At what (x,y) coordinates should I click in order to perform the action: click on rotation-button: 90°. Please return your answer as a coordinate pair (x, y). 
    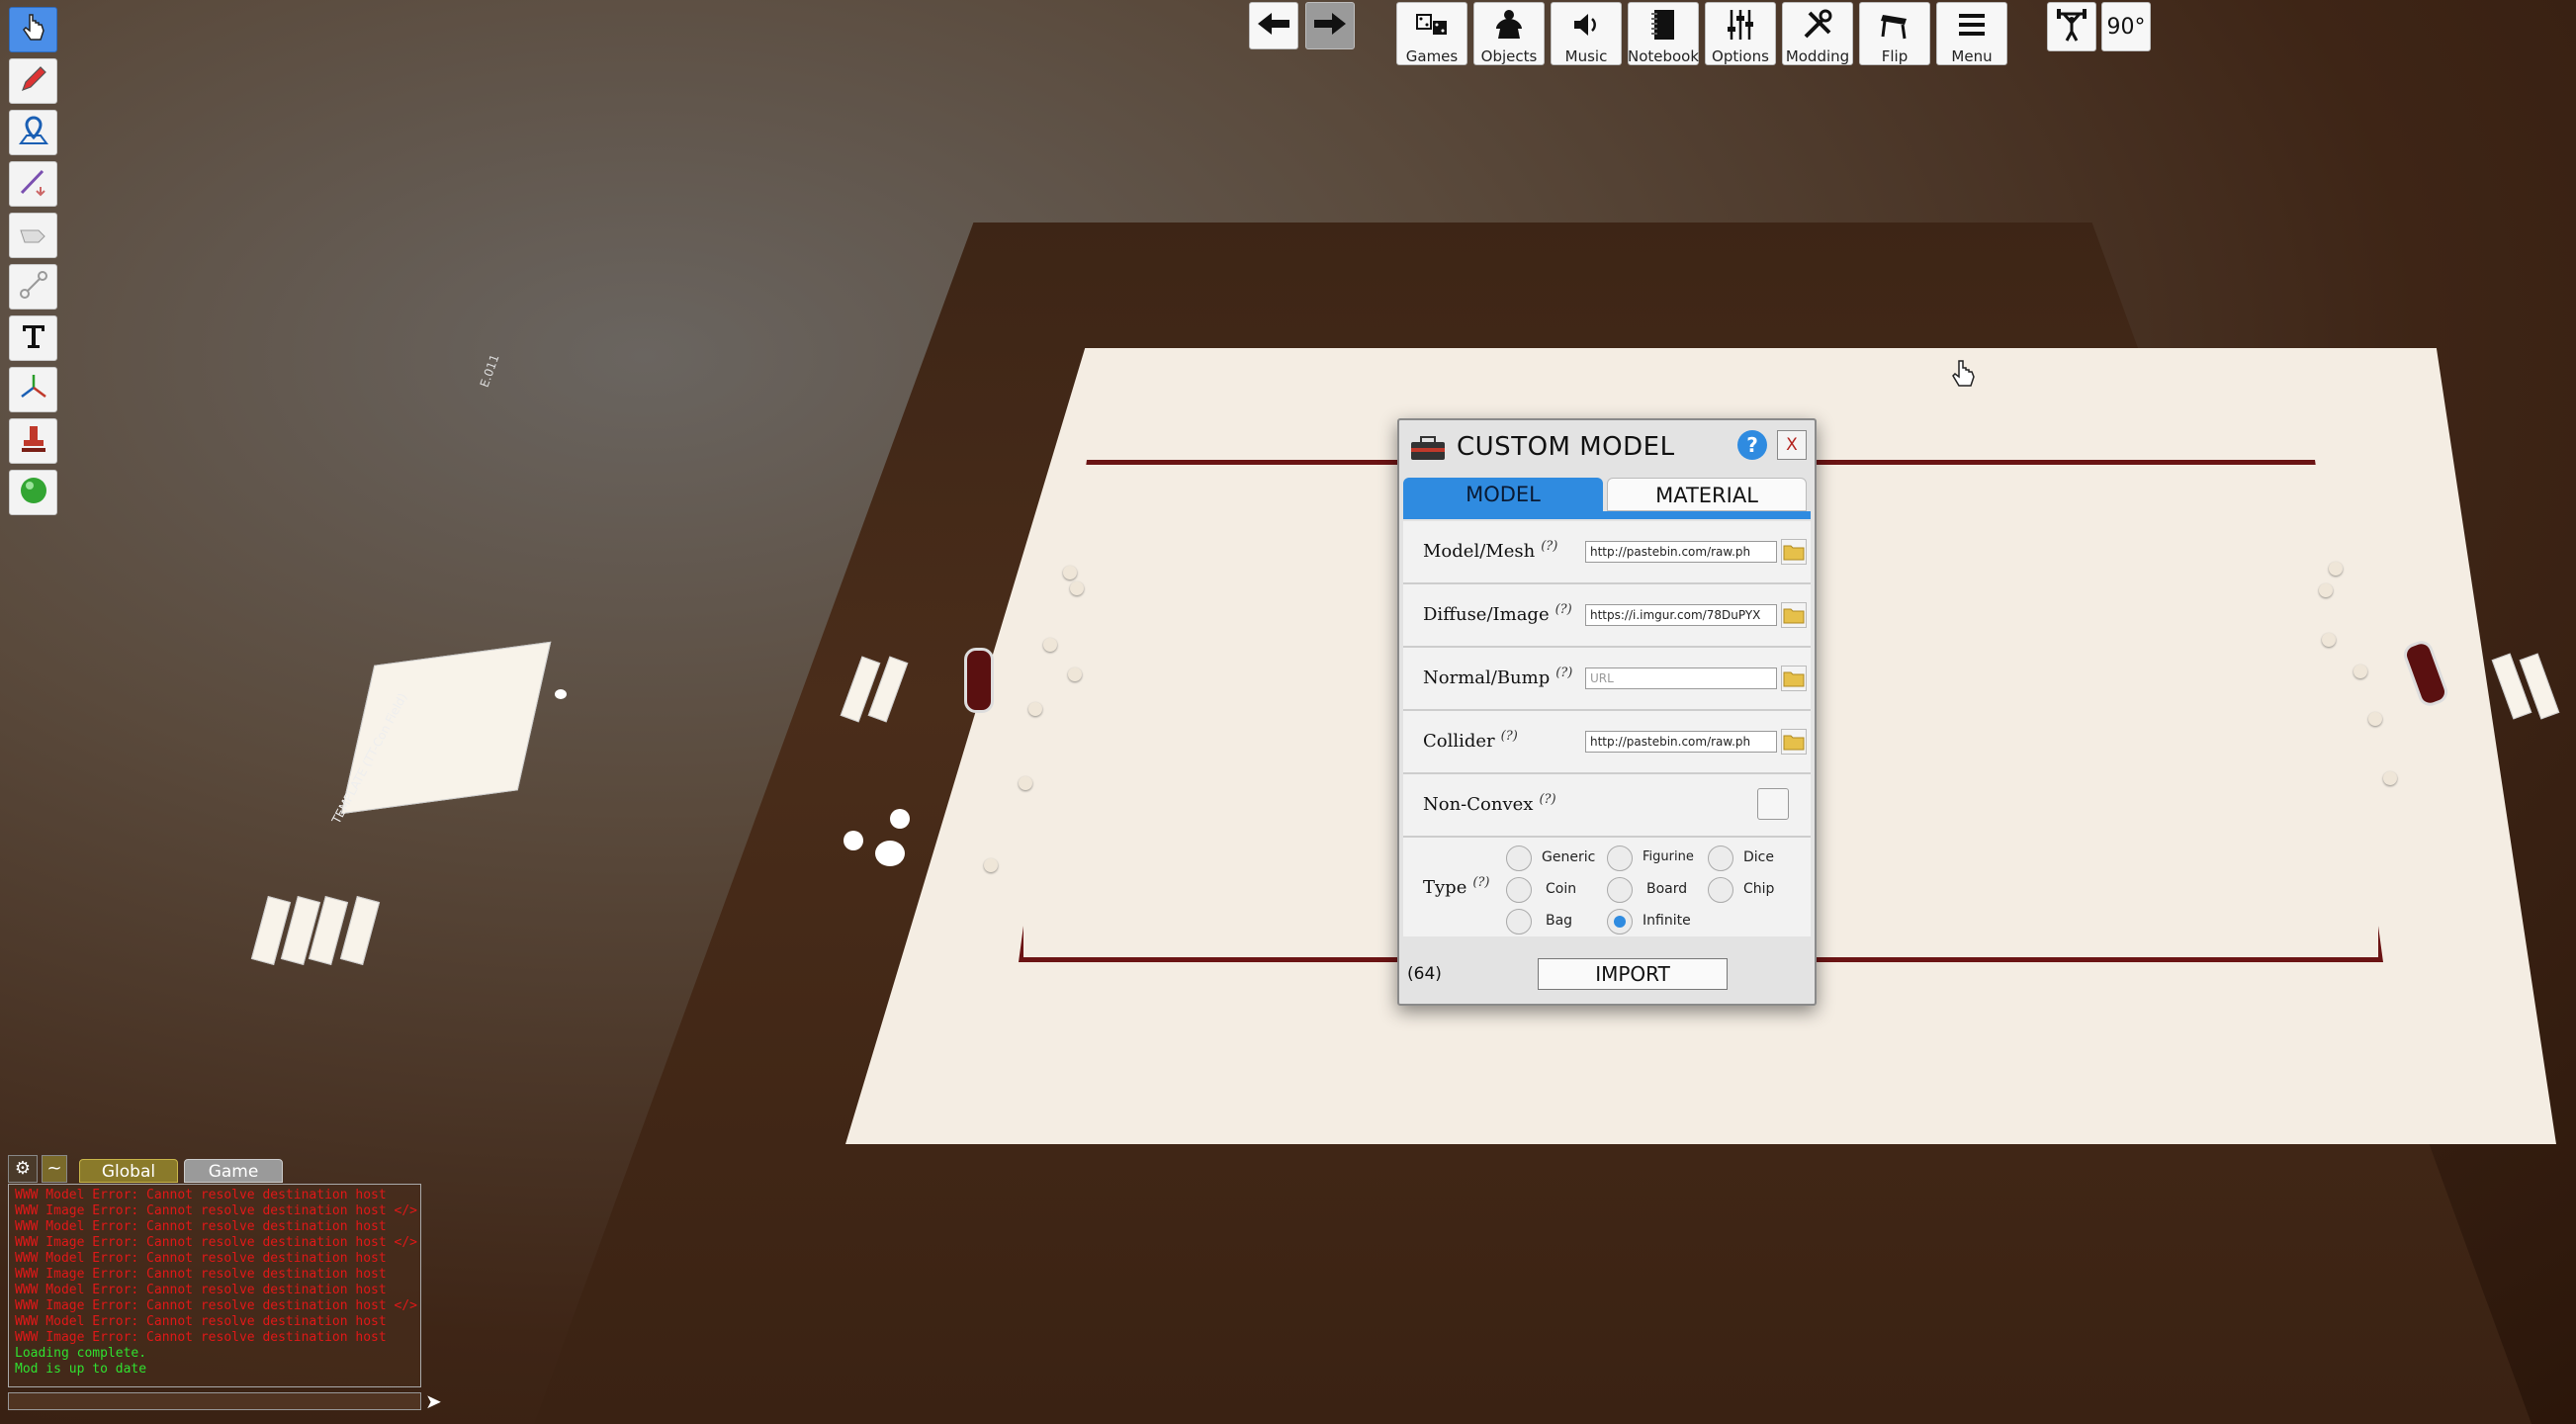
    Looking at the image, I should click on (2126, 27).